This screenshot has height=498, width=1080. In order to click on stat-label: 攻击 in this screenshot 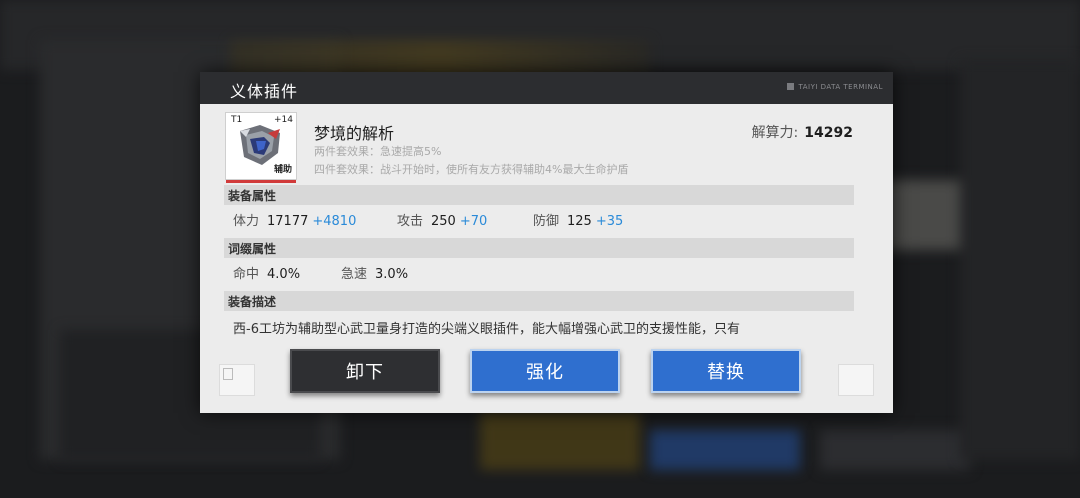, I will do `click(410, 221)`.